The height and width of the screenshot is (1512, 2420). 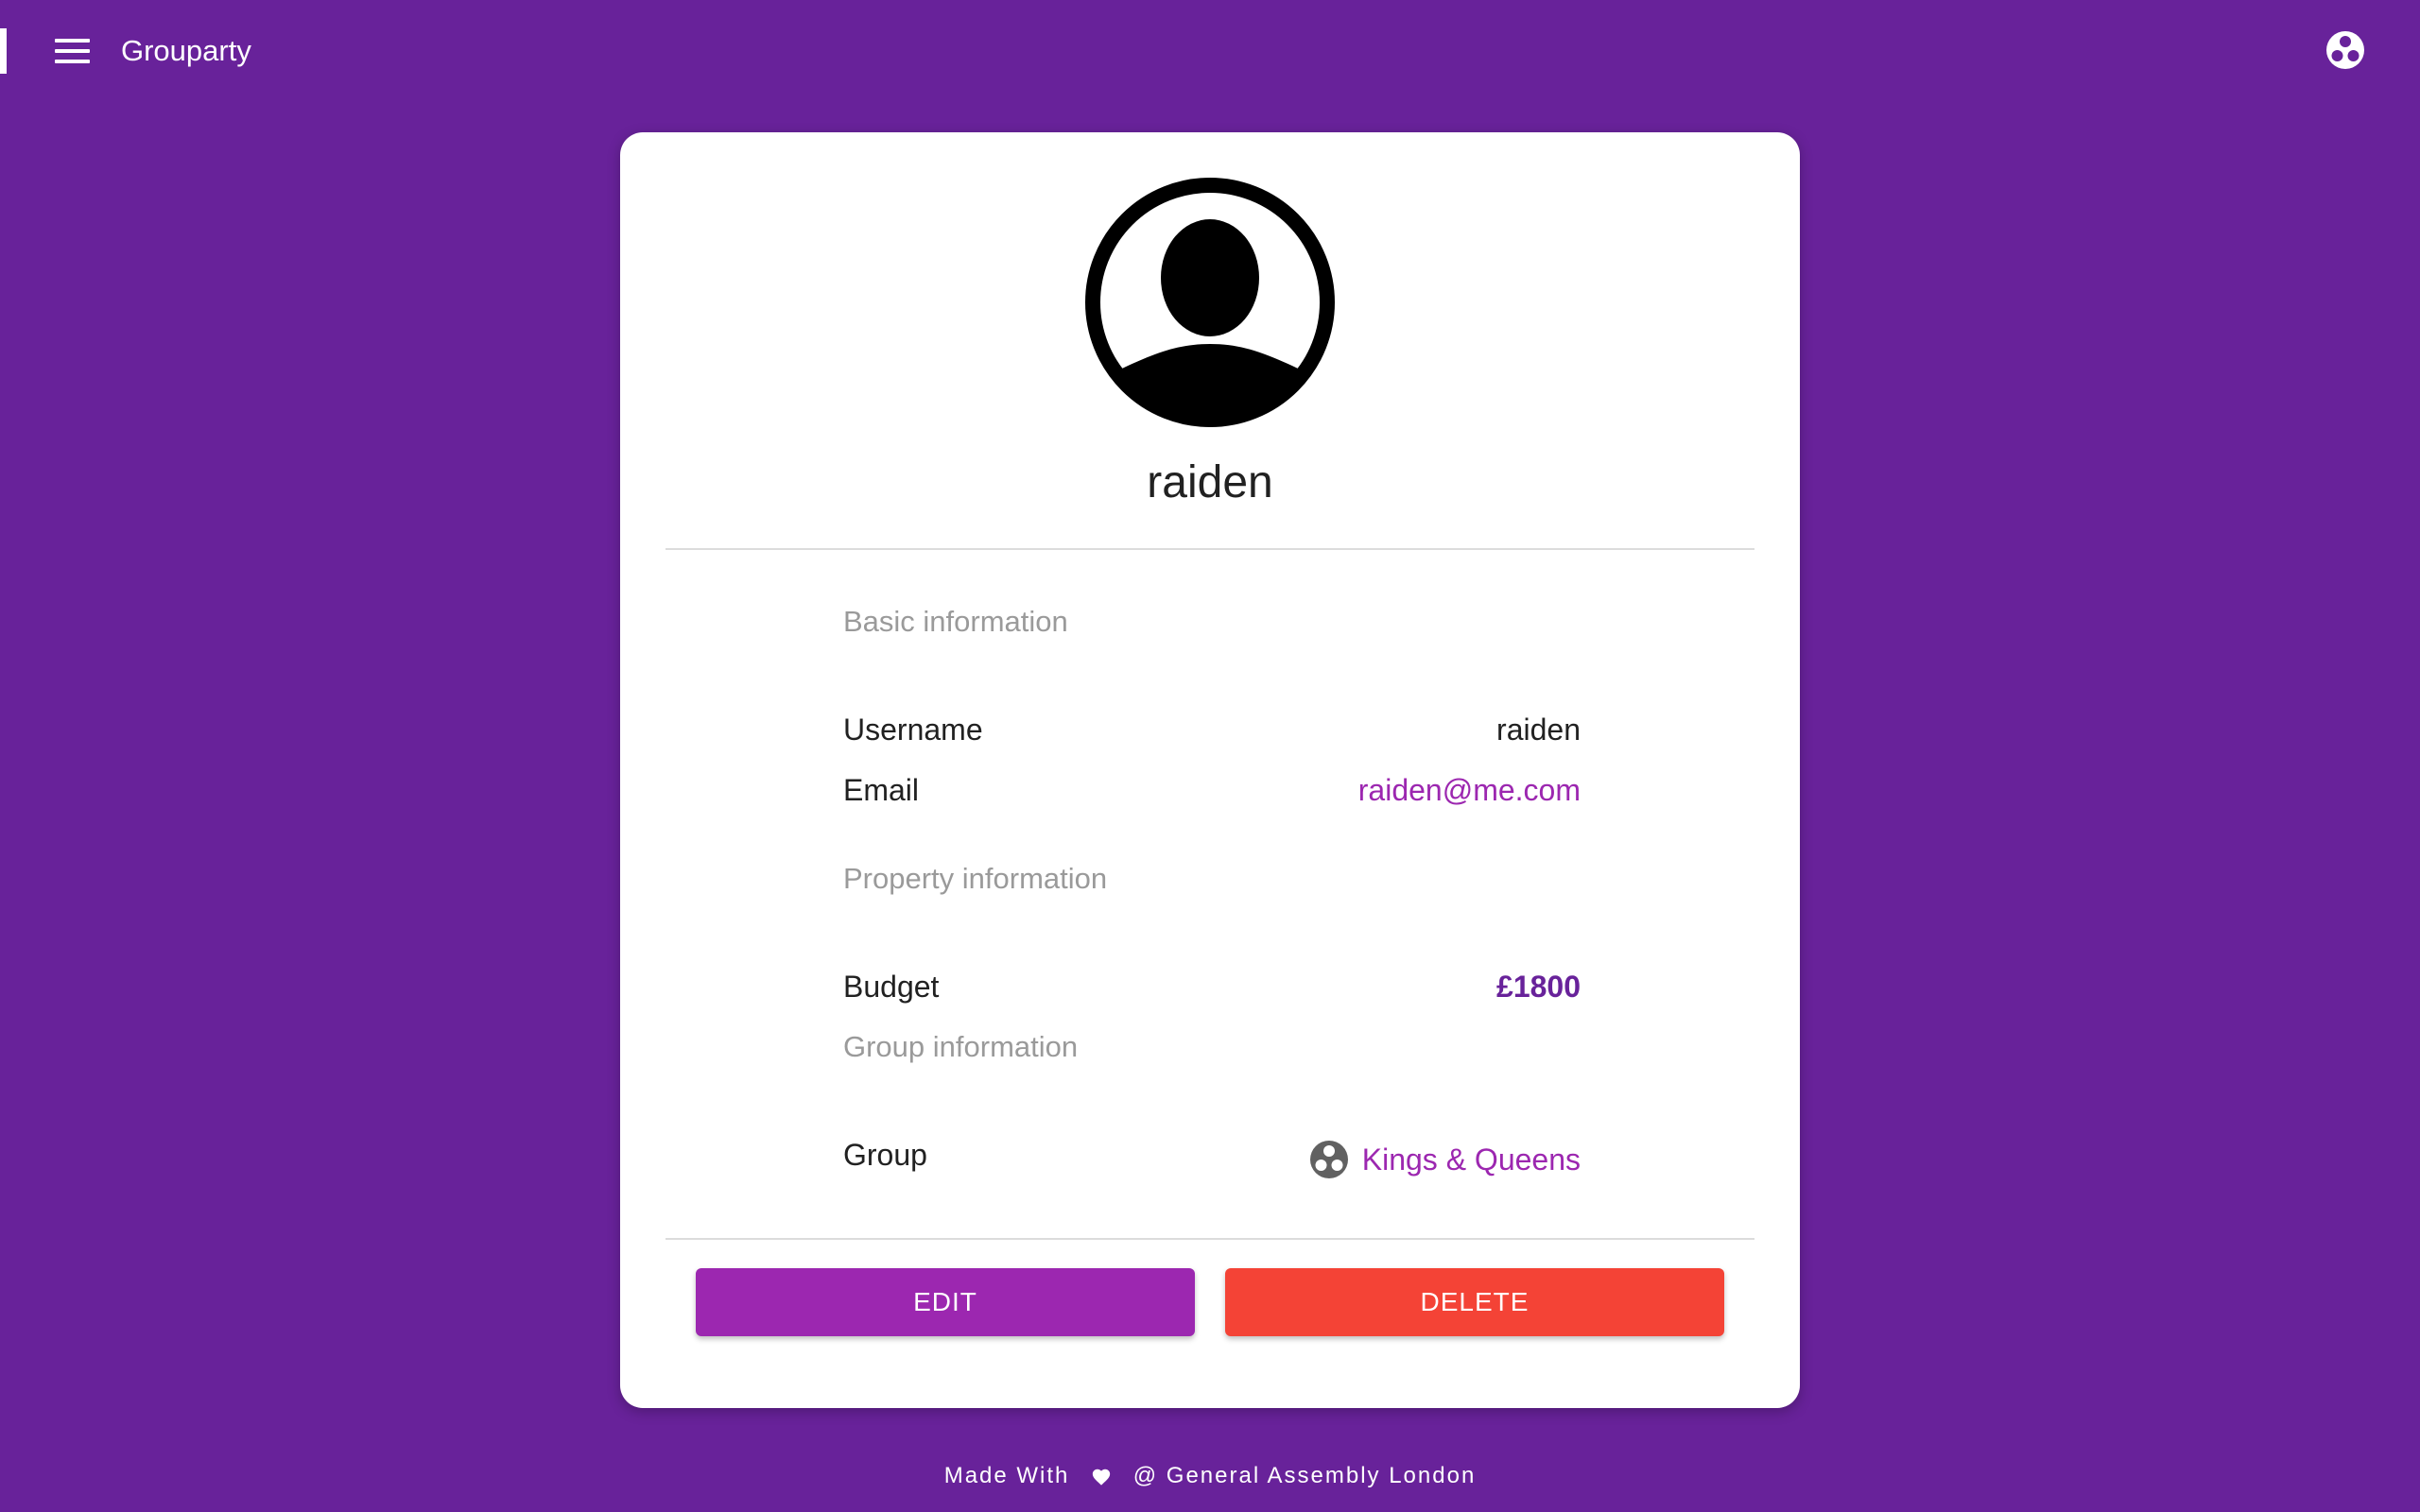 What do you see at coordinates (1210, 549) in the screenshot?
I see `divider-top` at bounding box center [1210, 549].